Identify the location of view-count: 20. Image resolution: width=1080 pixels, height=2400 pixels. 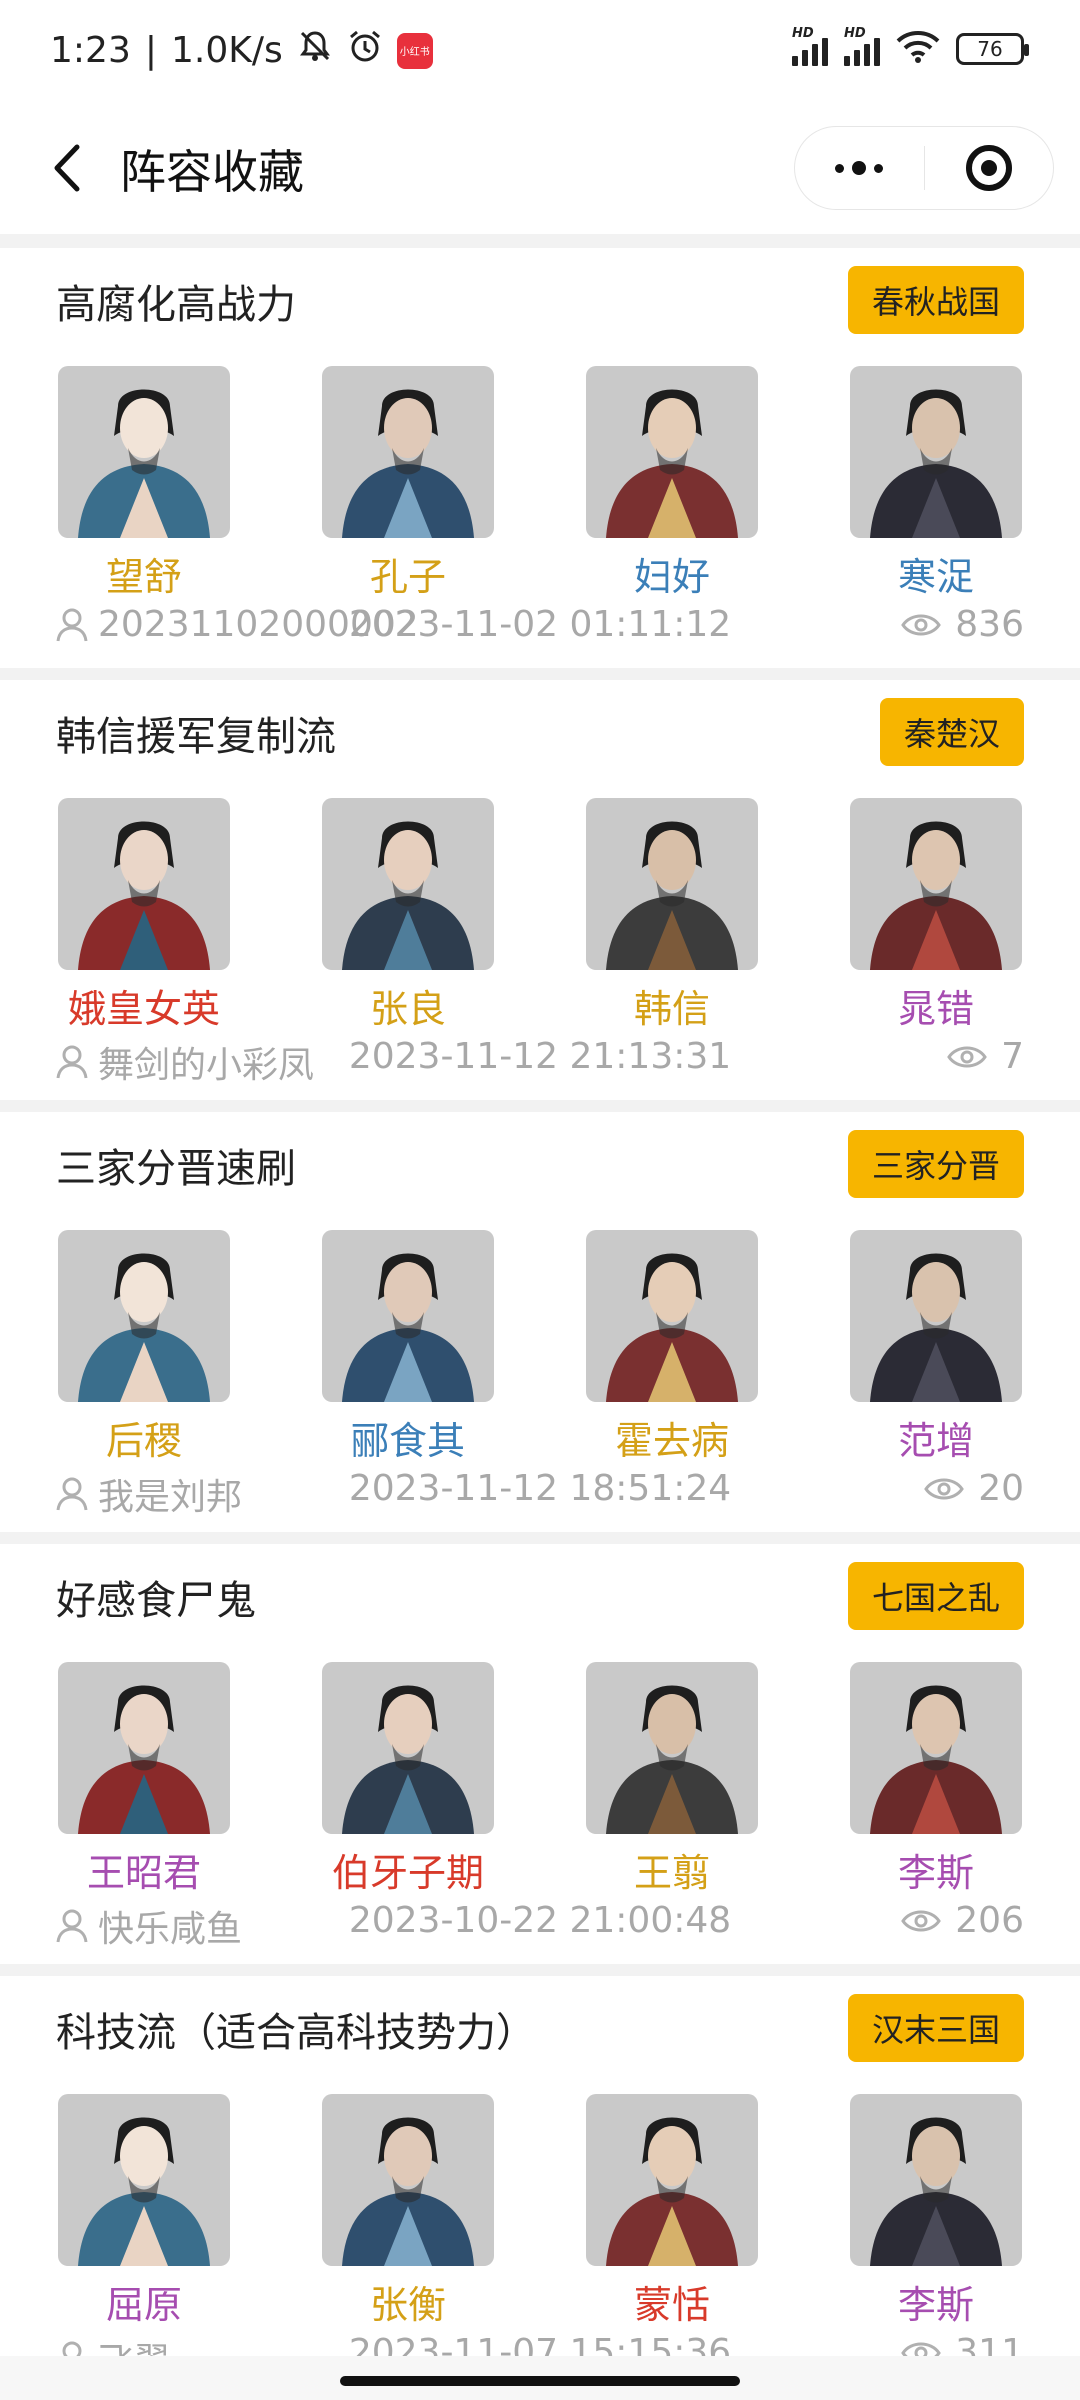
(974, 1488).